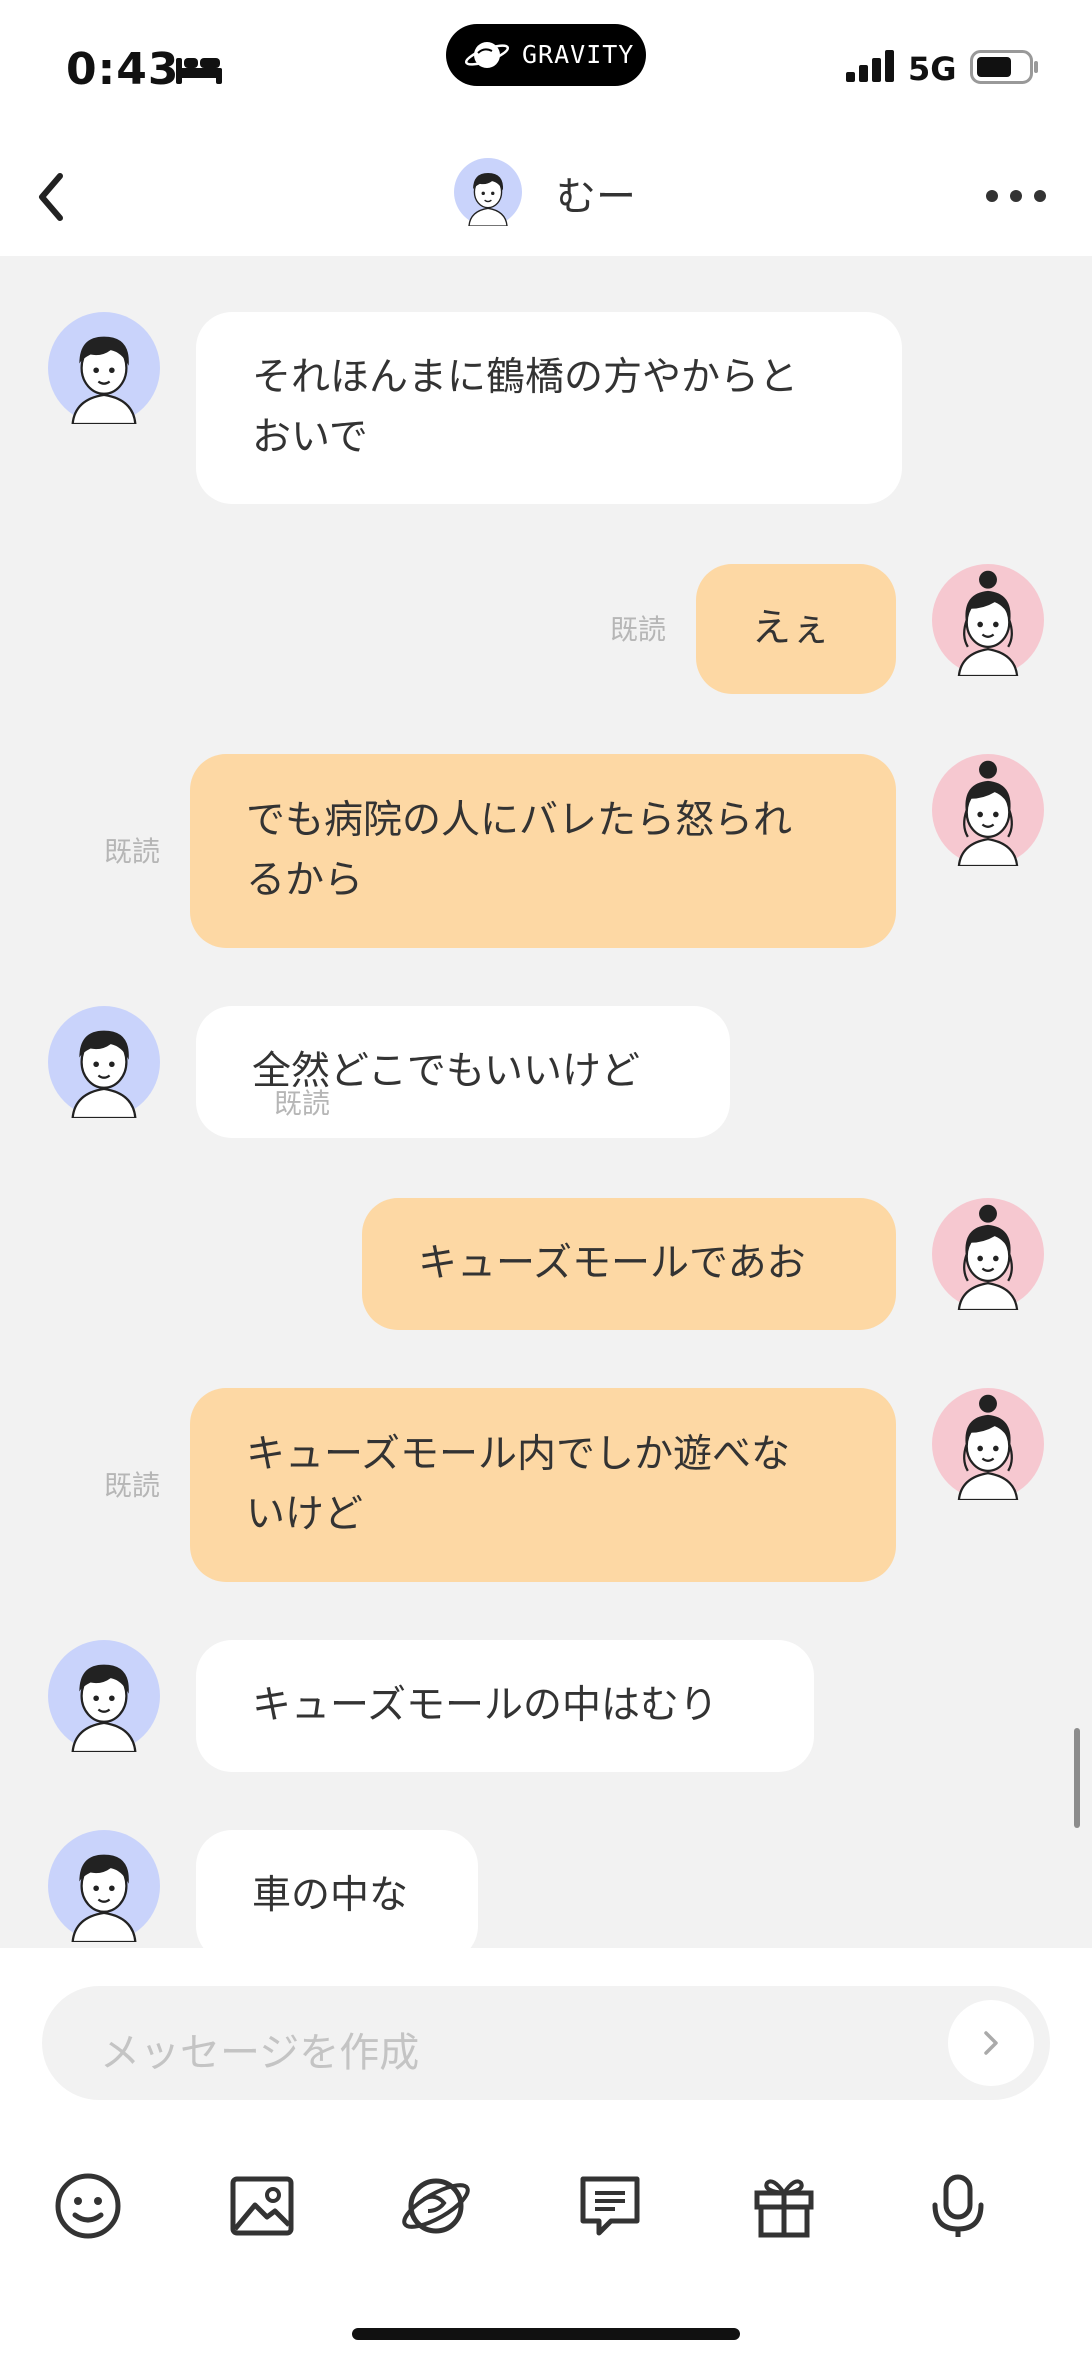  What do you see at coordinates (612, 1263) in the screenshot?
I see `message-line: キューズモールであお` at bounding box center [612, 1263].